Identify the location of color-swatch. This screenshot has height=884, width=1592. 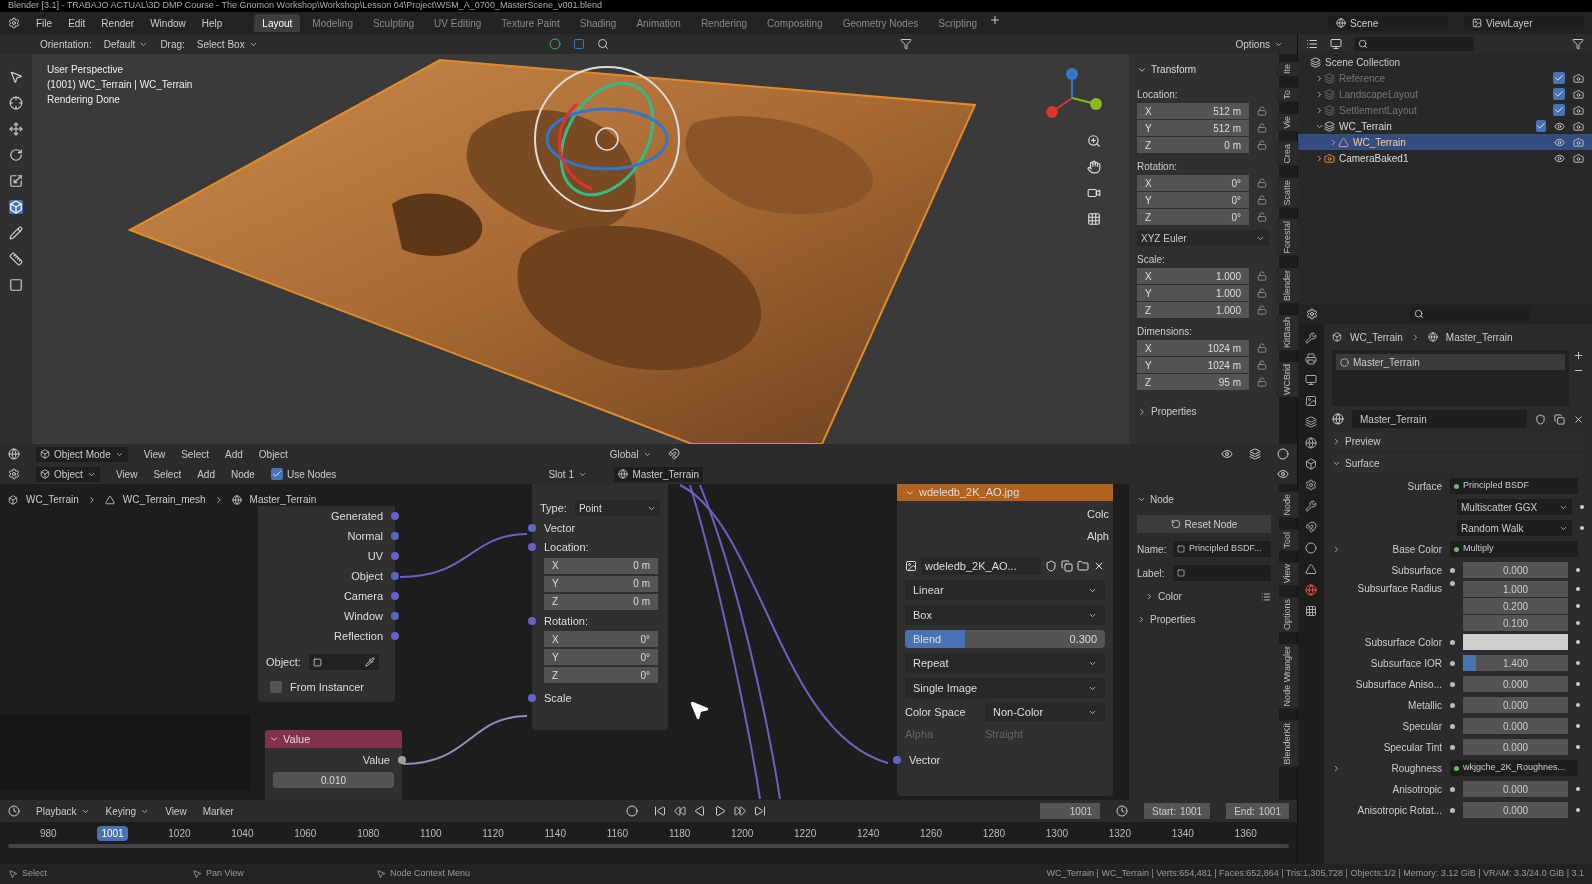
(1515, 642).